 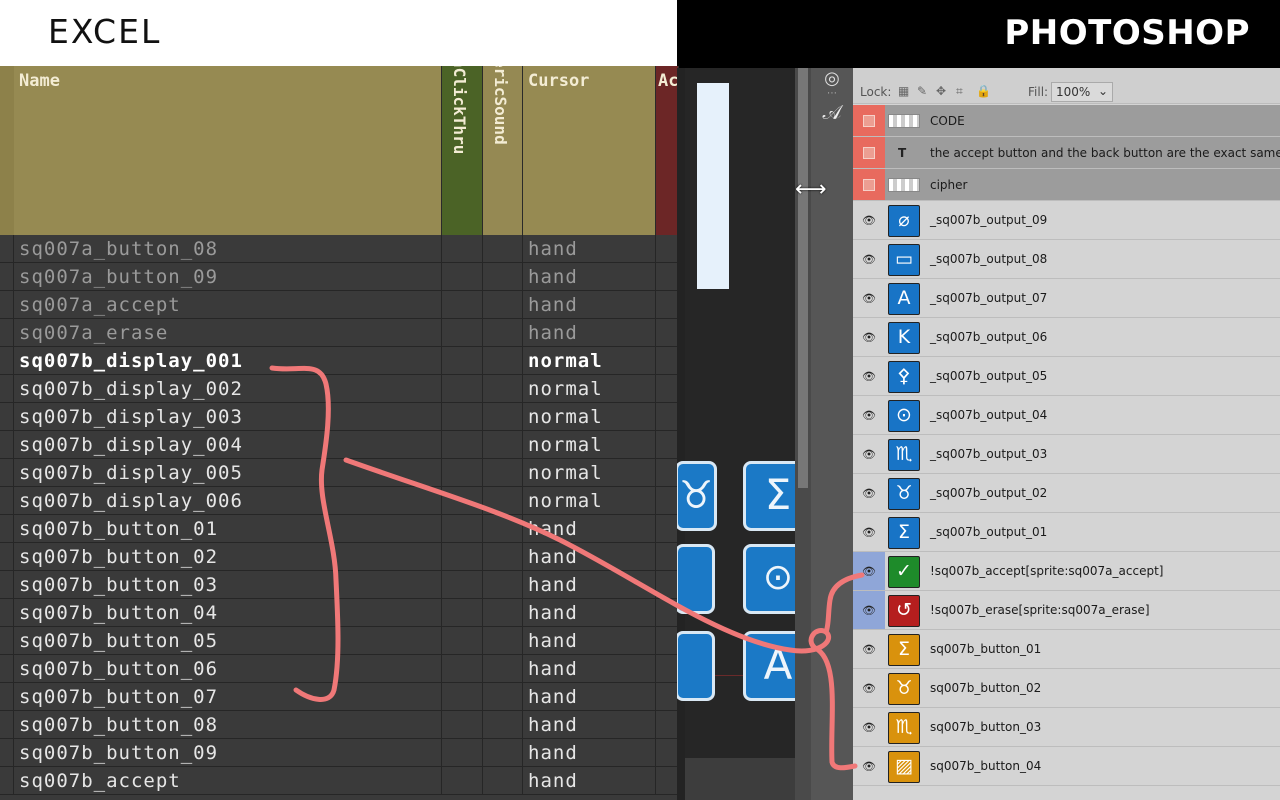 What do you see at coordinates (1066, 185) in the screenshot?
I see `layer-row: cipher` at bounding box center [1066, 185].